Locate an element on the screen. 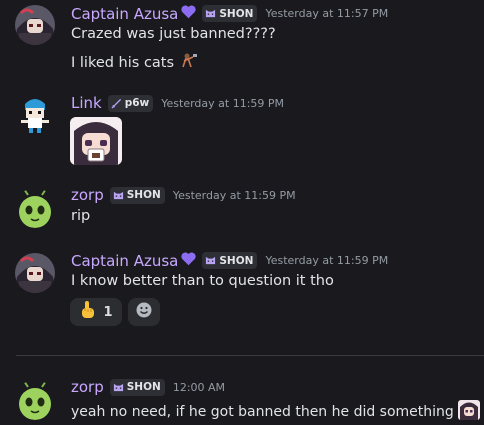 This screenshot has height=425, width=484. message-text: Crazed was just banned???? is located at coordinates (173, 34).